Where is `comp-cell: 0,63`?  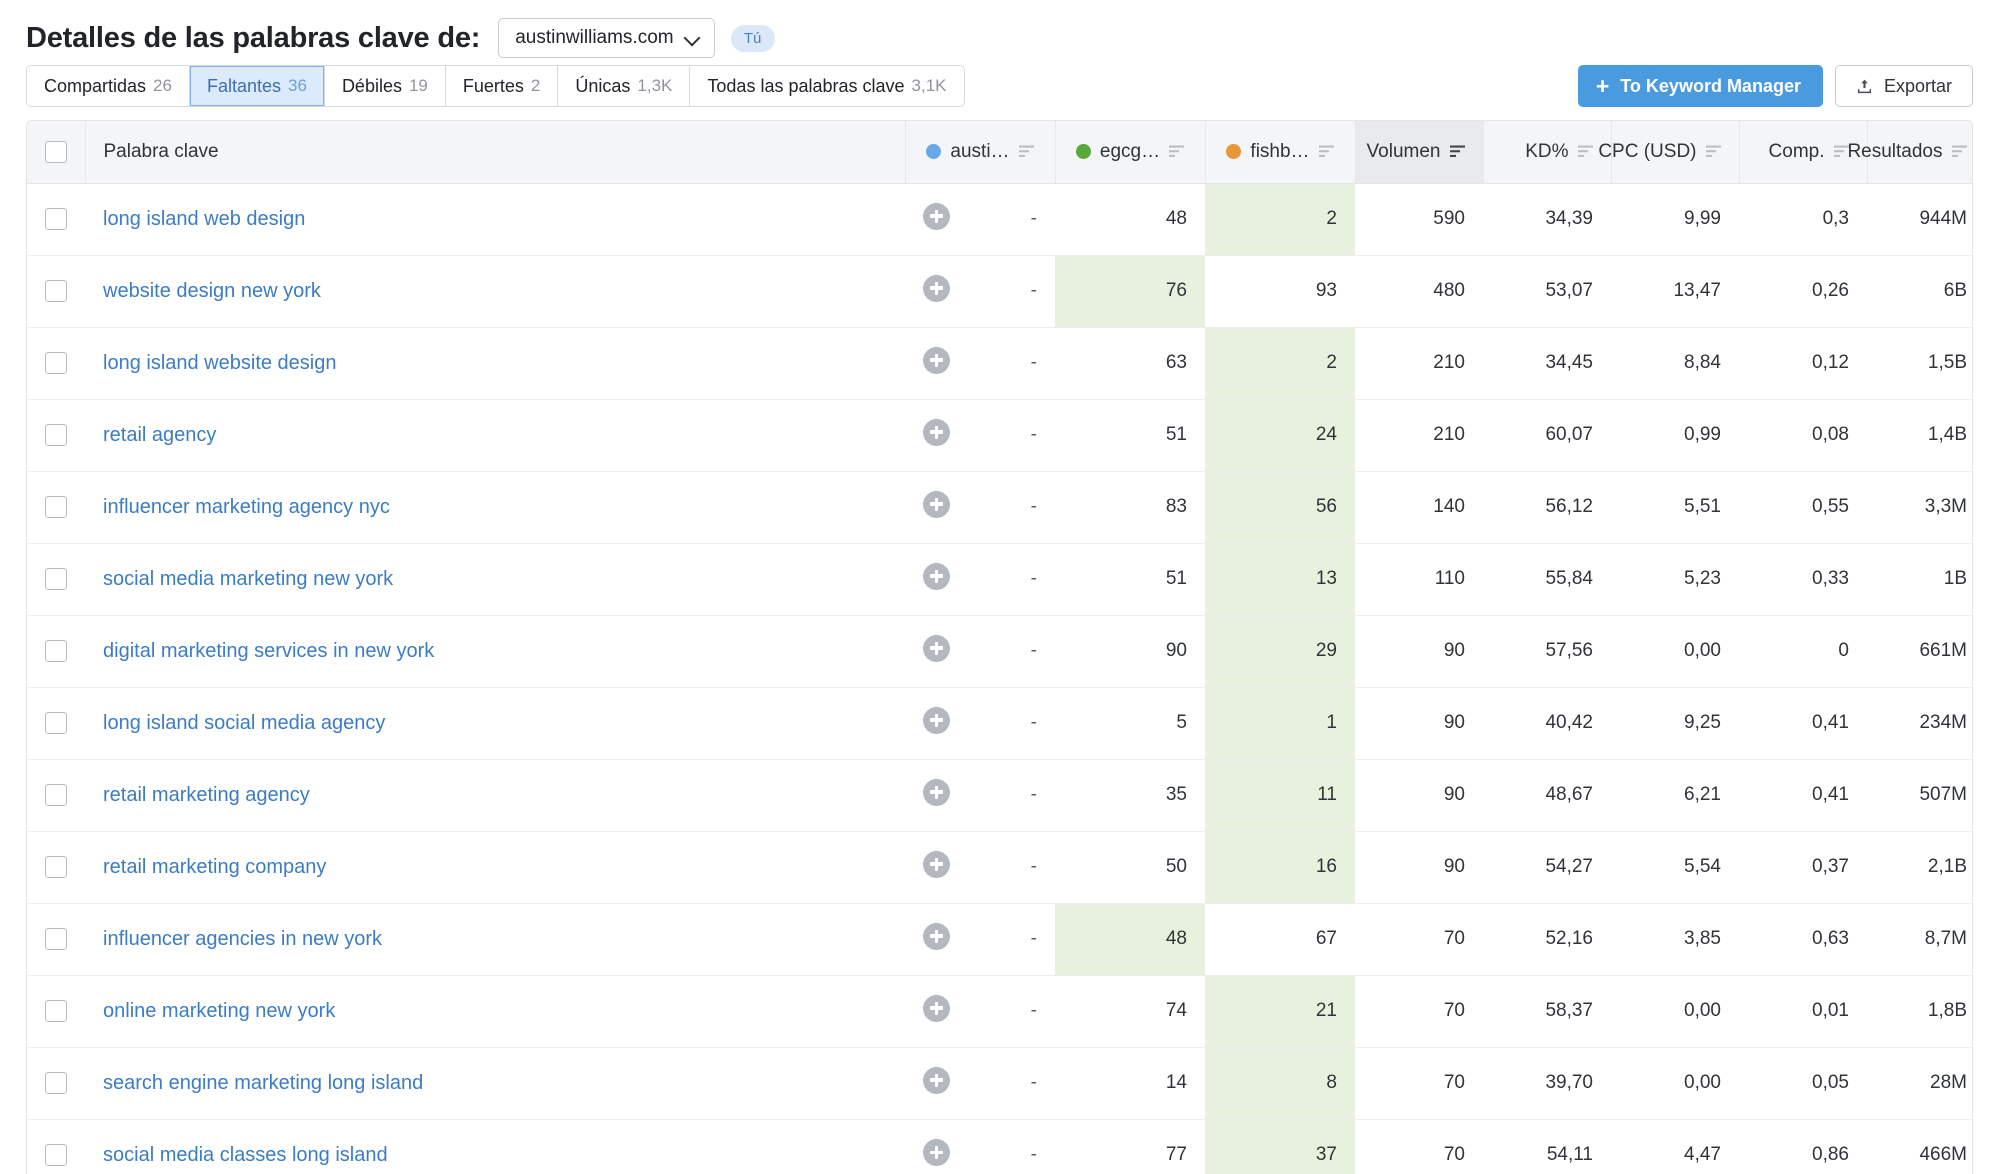 comp-cell: 0,63 is located at coordinates (1803, 939).